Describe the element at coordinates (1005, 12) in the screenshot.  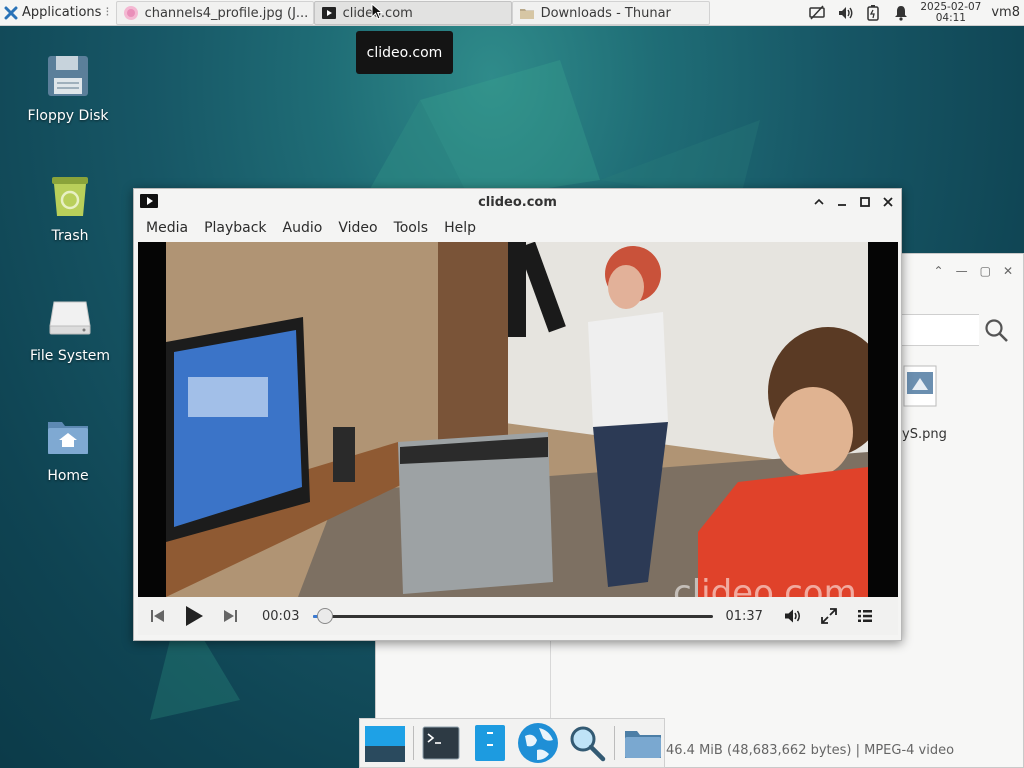
I see `hostname-label: vm8` at that location.